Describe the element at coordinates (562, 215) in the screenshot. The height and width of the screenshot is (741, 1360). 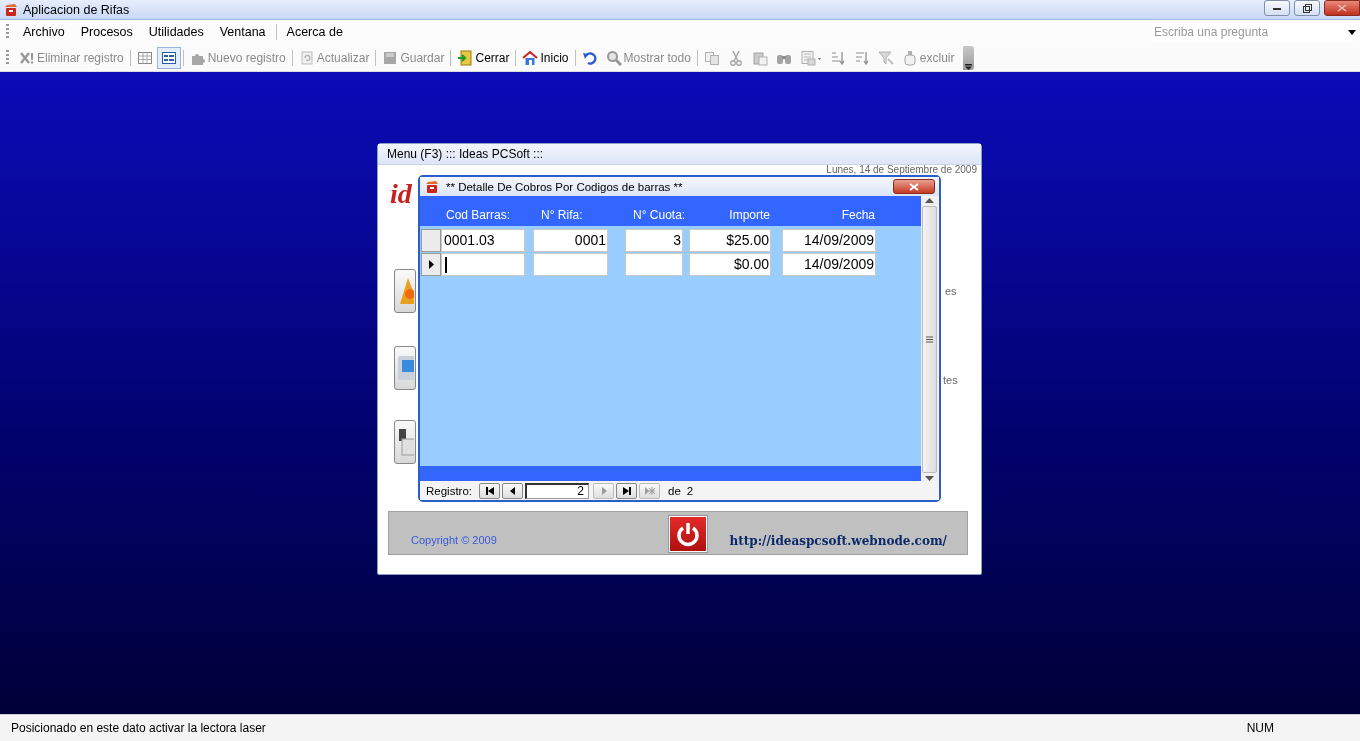
I see `column-header: N° Rifa:` at that location.